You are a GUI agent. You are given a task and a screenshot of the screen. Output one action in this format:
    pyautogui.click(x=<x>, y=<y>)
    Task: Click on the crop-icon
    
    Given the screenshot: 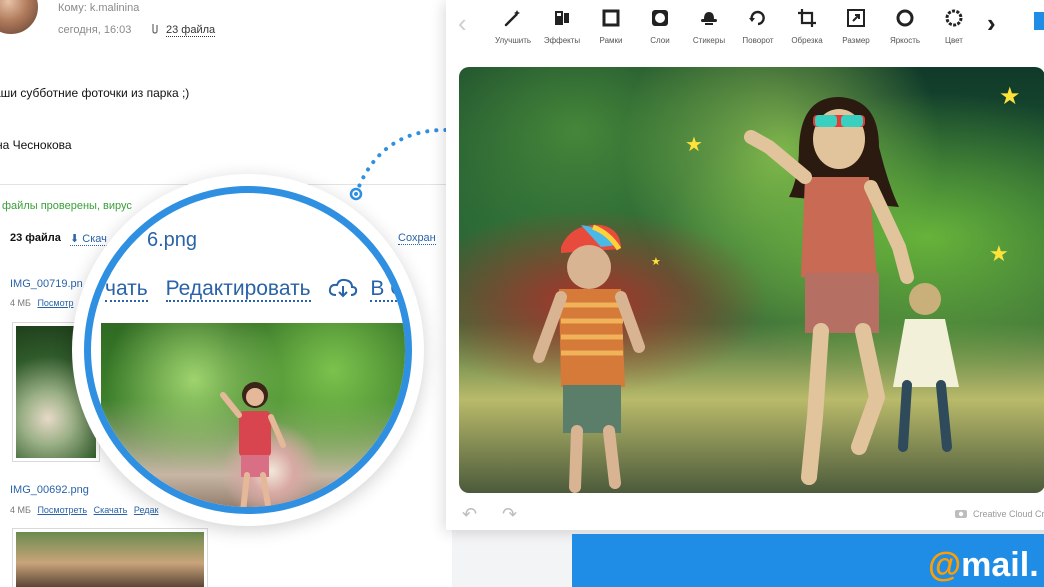 What is the action you would take?
    pyautogui.click(x=807, y=18)
    